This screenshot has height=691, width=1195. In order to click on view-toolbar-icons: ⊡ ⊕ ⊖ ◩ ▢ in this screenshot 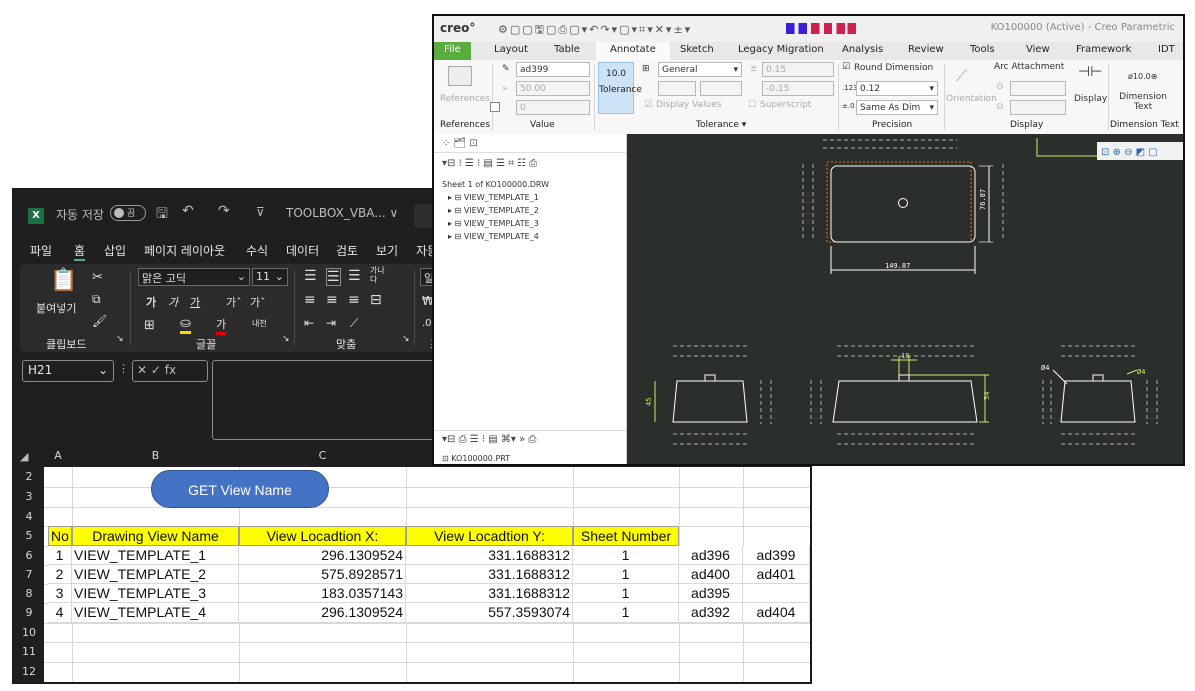, I will do `click(1129, 152)`.